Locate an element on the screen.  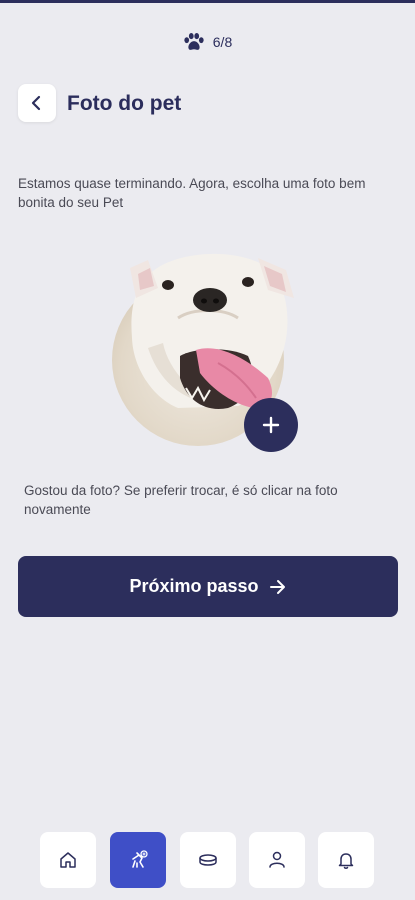
next-step-label: Próximo passo is located at coordinates (194, 586).